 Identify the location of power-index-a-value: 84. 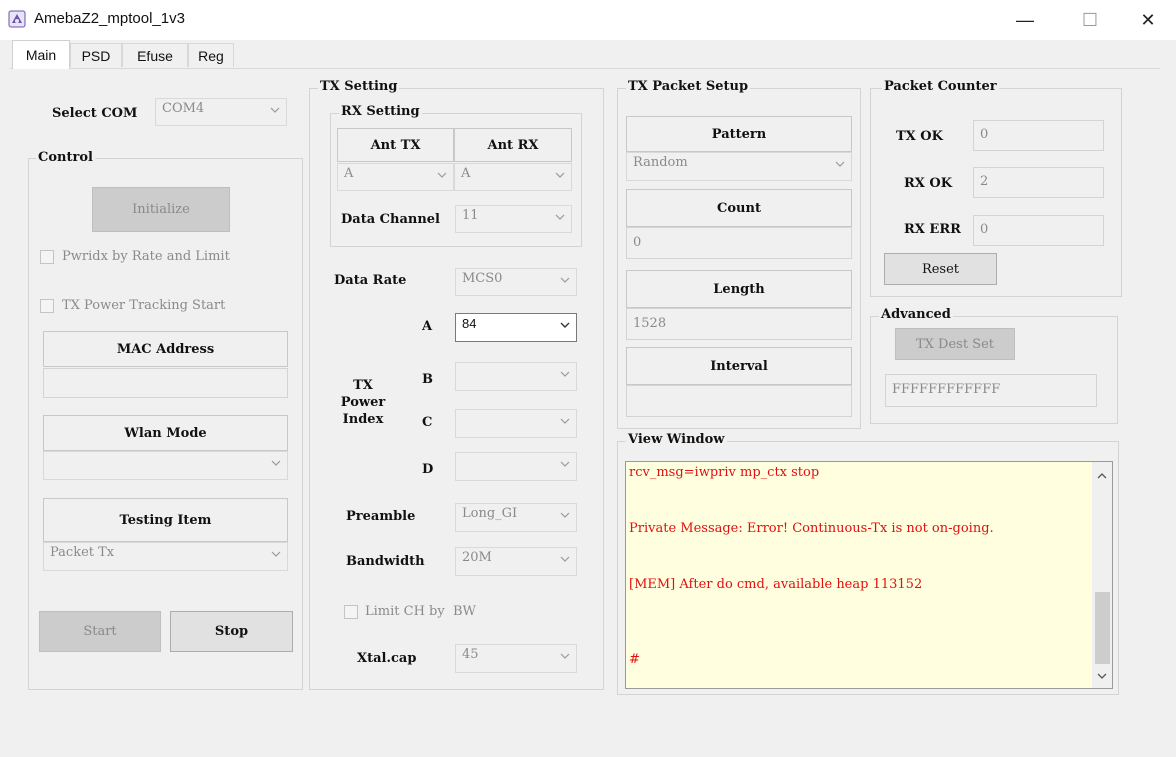
(469, 323).